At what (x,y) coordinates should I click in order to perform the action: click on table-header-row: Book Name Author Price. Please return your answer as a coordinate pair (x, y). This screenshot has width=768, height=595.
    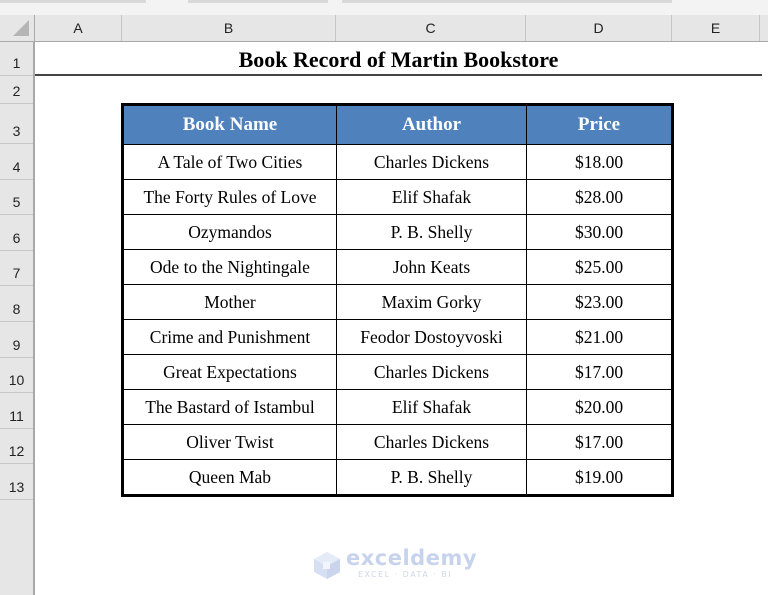
    Looking at the image, I should click on (397, 124).